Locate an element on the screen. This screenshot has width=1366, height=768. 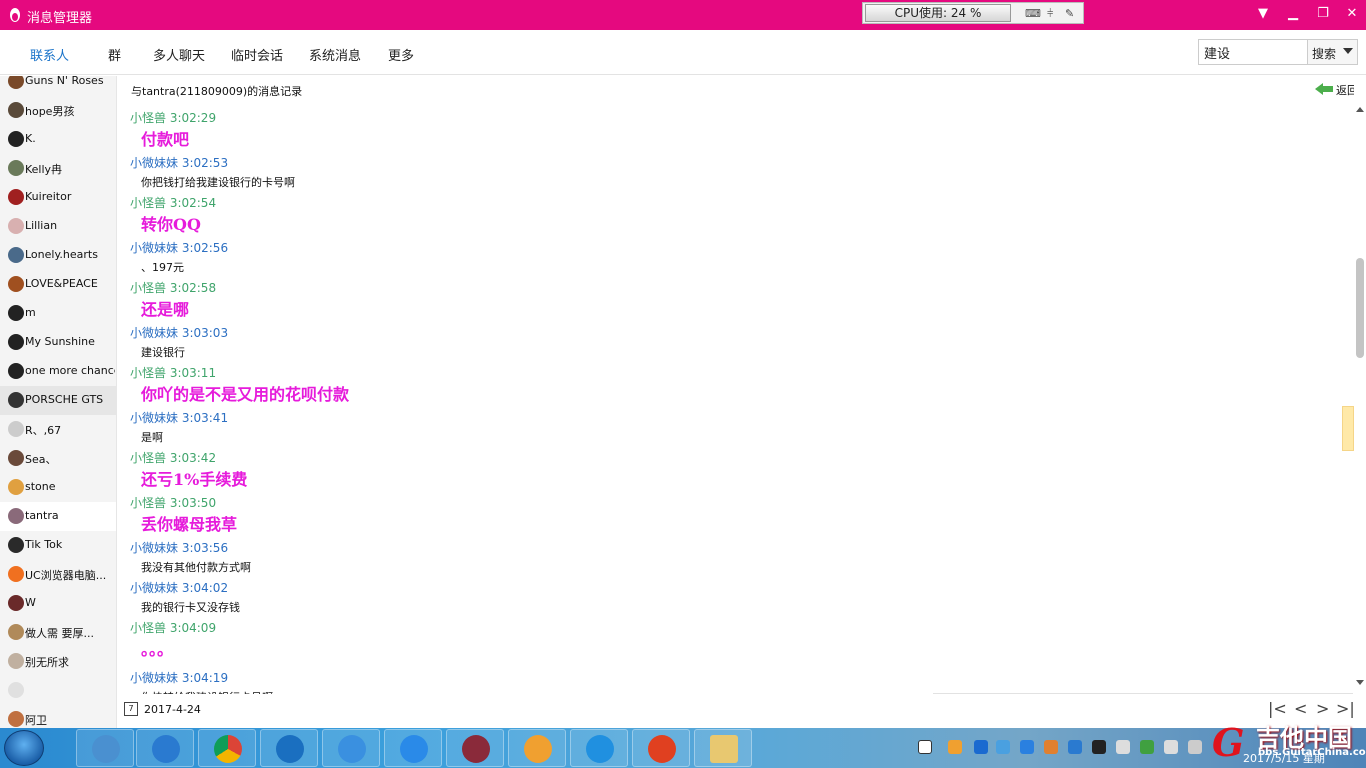
back-arrow-icon is located at coordinates (1323, 89).